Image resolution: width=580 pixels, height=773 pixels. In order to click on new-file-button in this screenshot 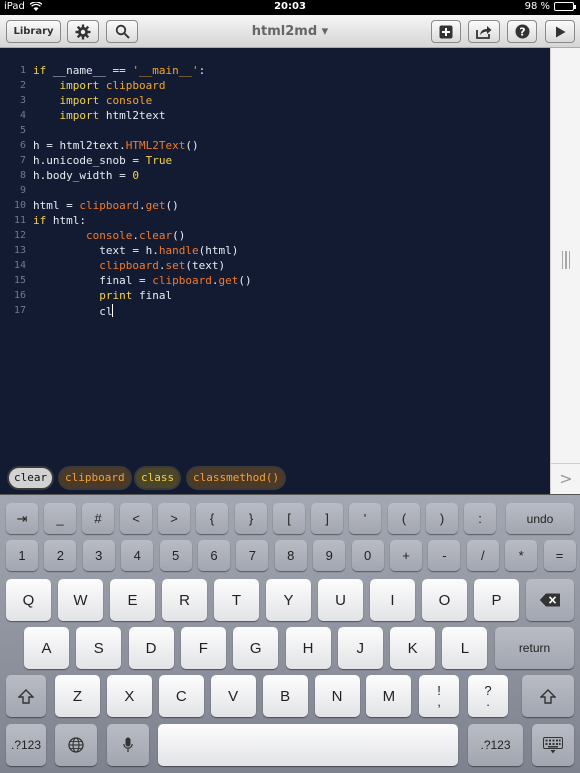, I will do `click(446, 31)`.